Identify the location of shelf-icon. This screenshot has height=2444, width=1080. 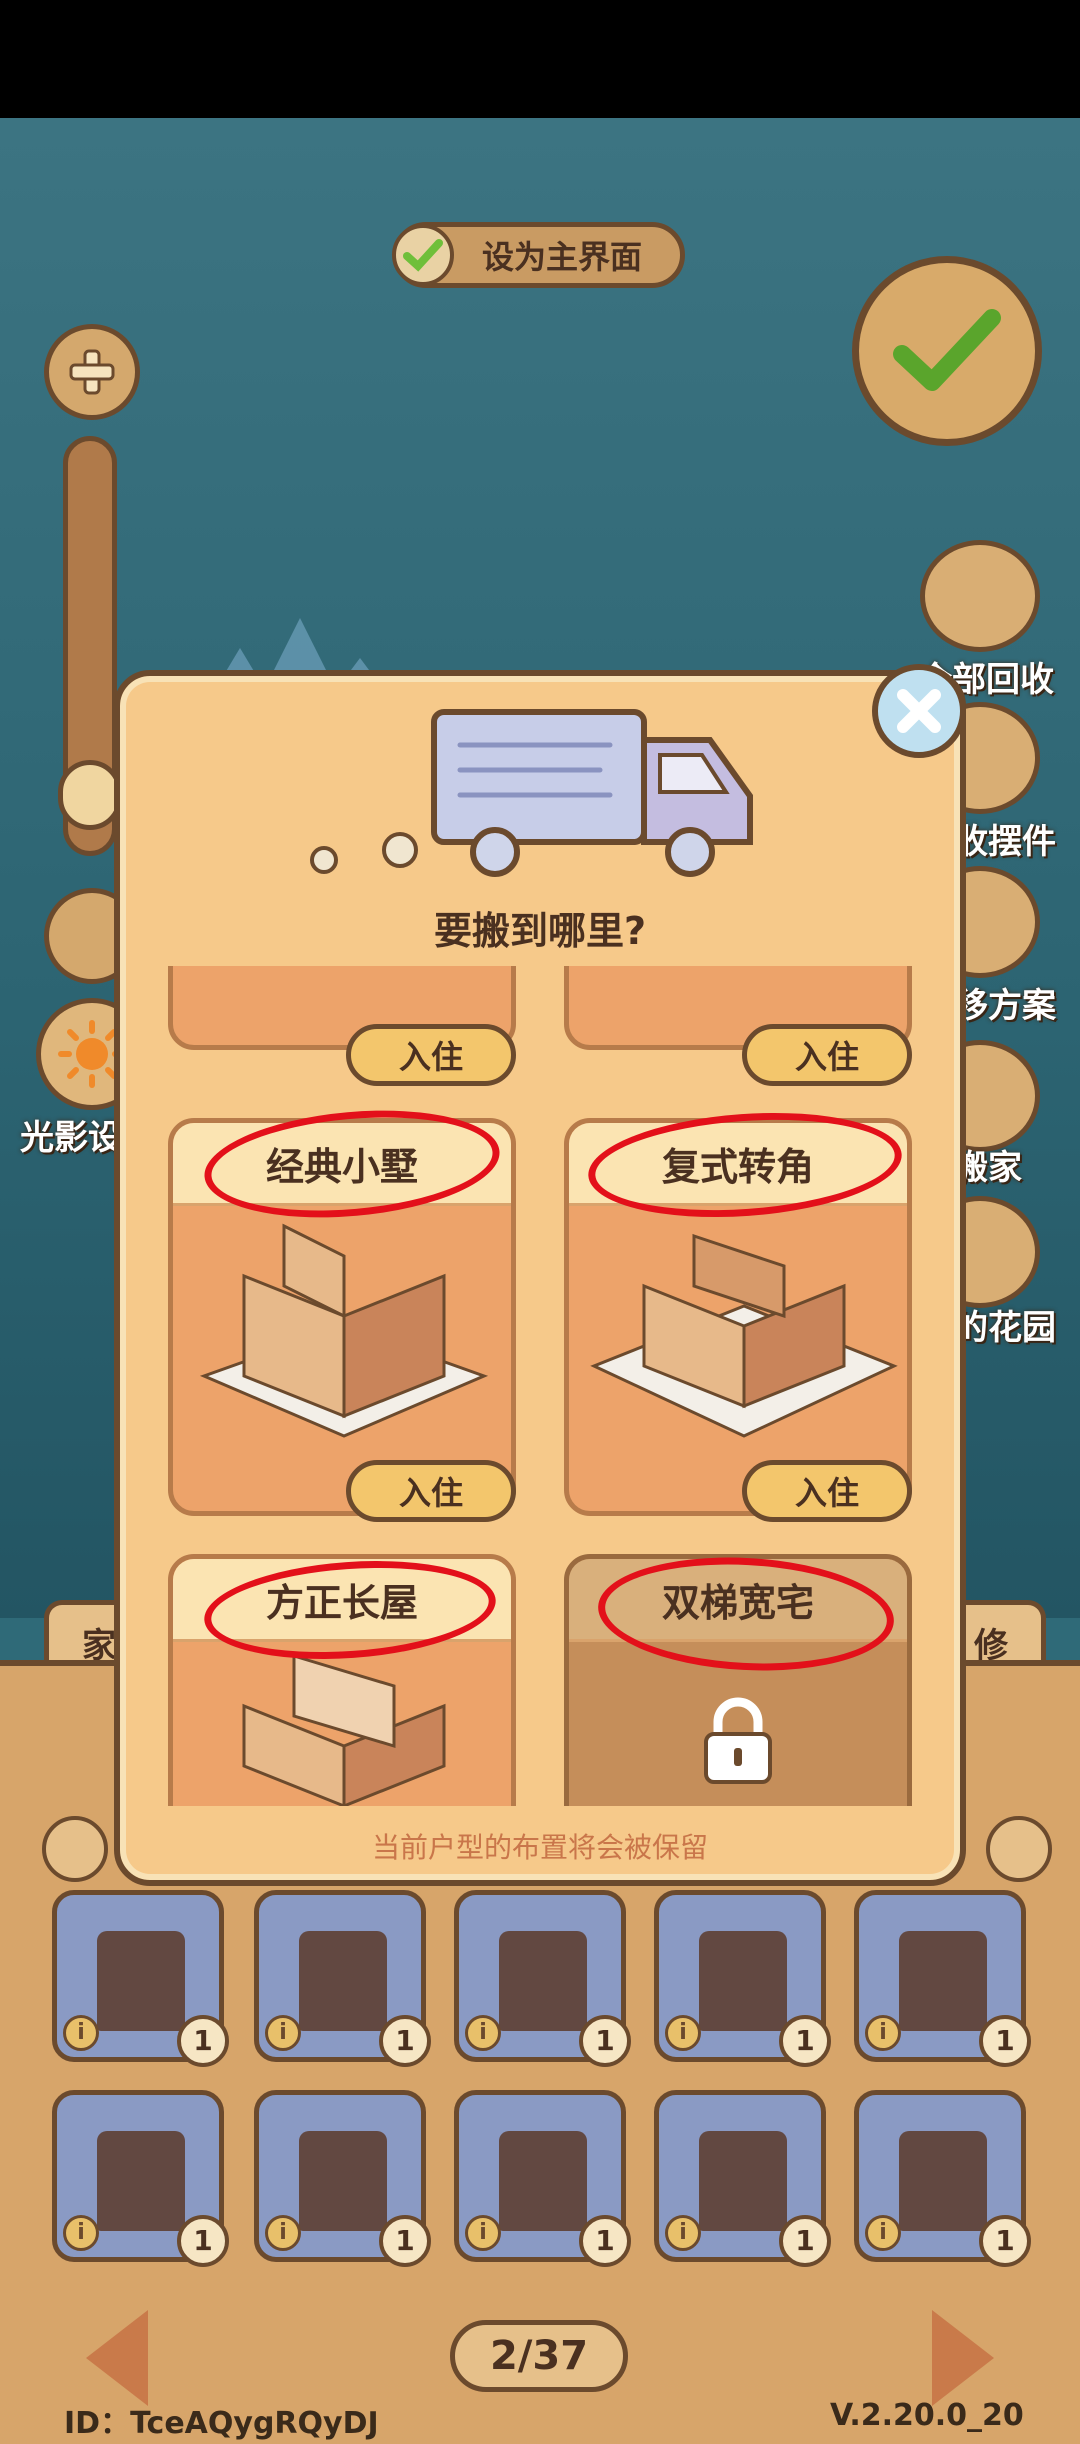
(141, 2181).